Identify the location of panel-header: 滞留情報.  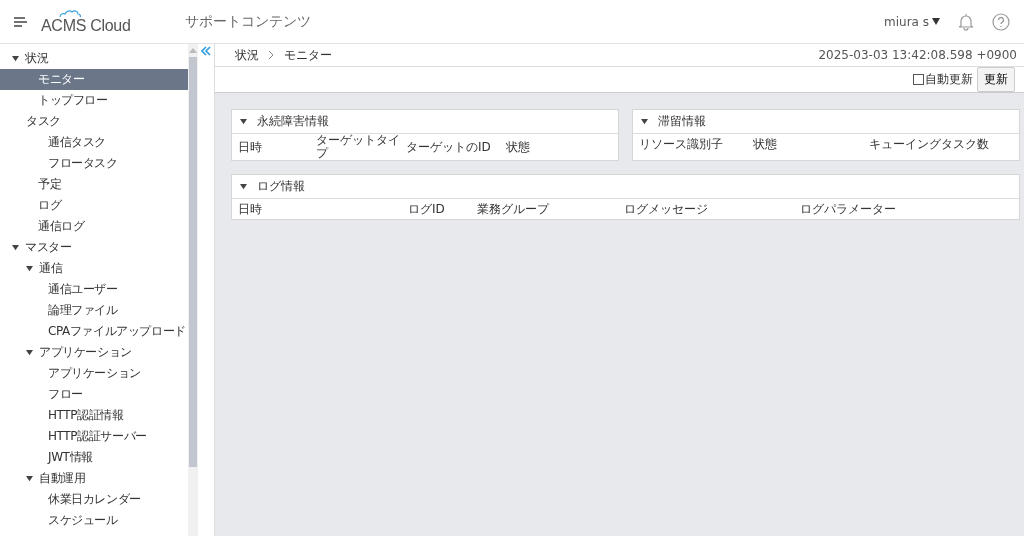
(826, 122).